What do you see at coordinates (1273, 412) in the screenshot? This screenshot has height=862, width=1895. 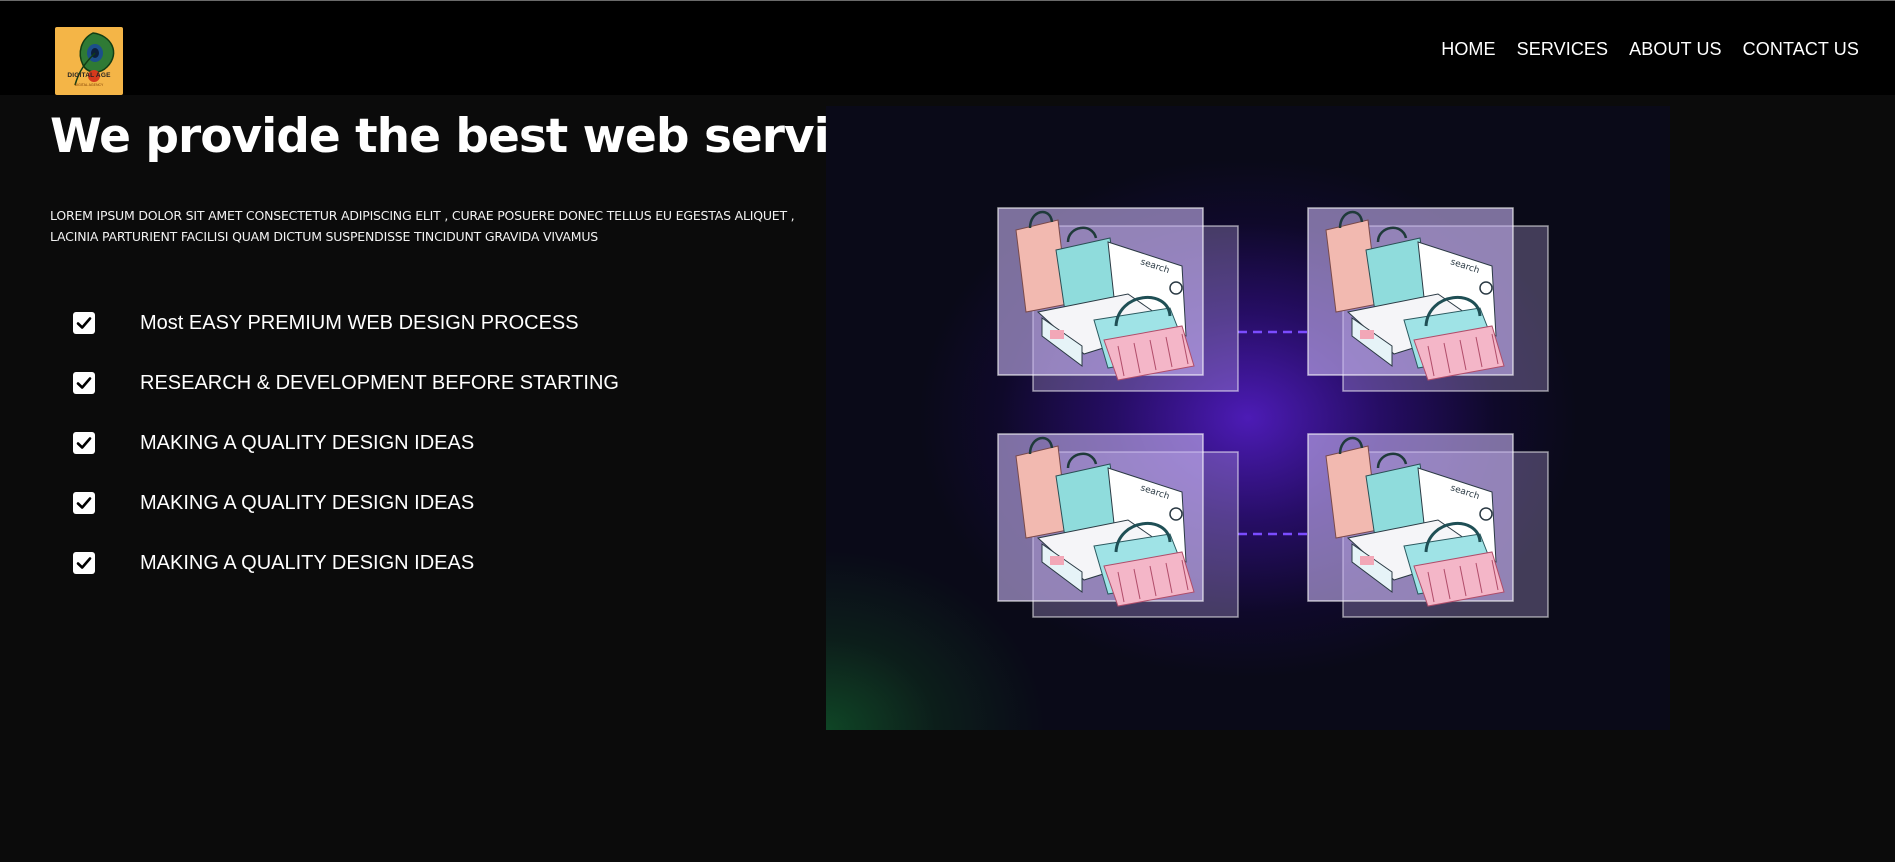 I see `ecommerce-illustration: search search search search` at bounding box center [1273, 412].